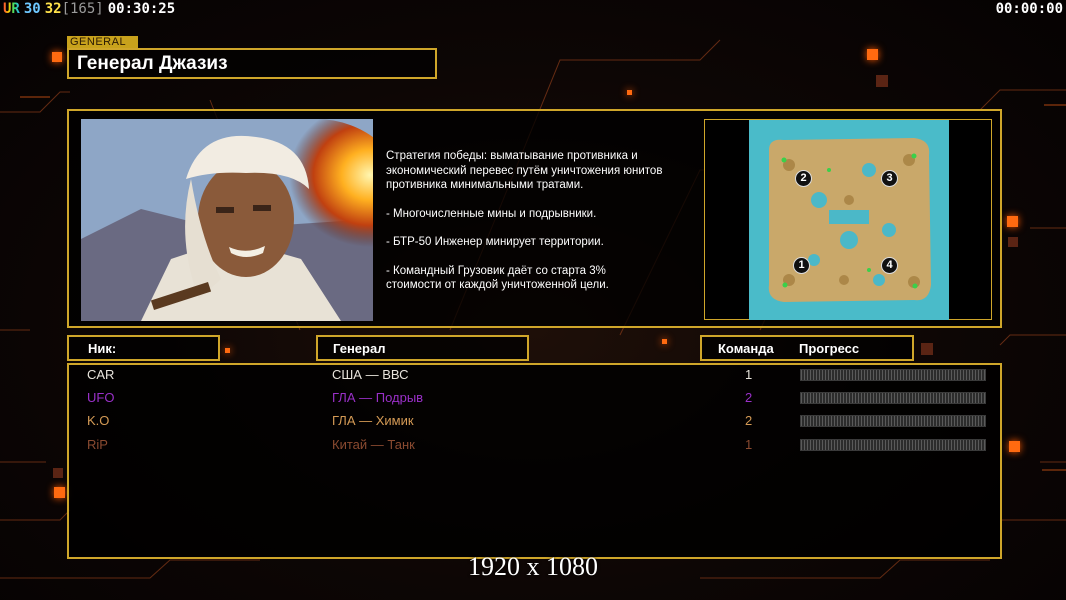 This screenshot has height=600, width=1066. Describe the element at coordinates (533, 566) in the screenshot. I see `resolution-label: 1920 x 1080` at that location.